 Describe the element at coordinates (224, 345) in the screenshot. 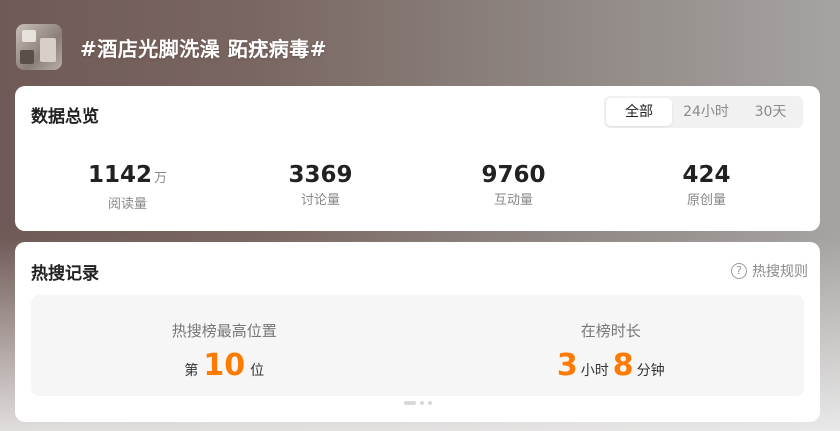

I see `highest-rank-block: 热搜榜最高位置 第 10 位` at that location.